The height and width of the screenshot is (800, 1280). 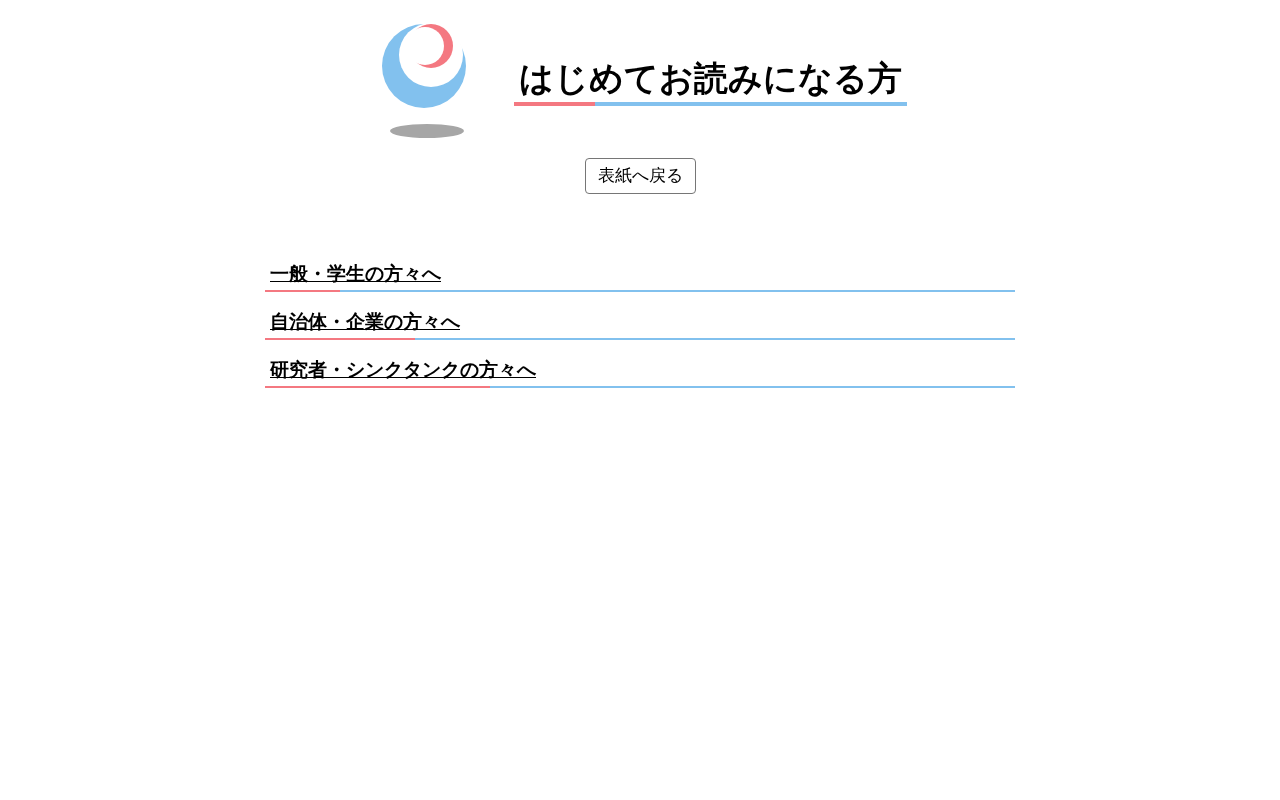 What do you see at coordinates (640, 176) in the screenshot?
I see `back-button: 表紙へ戻る` at bounding box center [640, 176].